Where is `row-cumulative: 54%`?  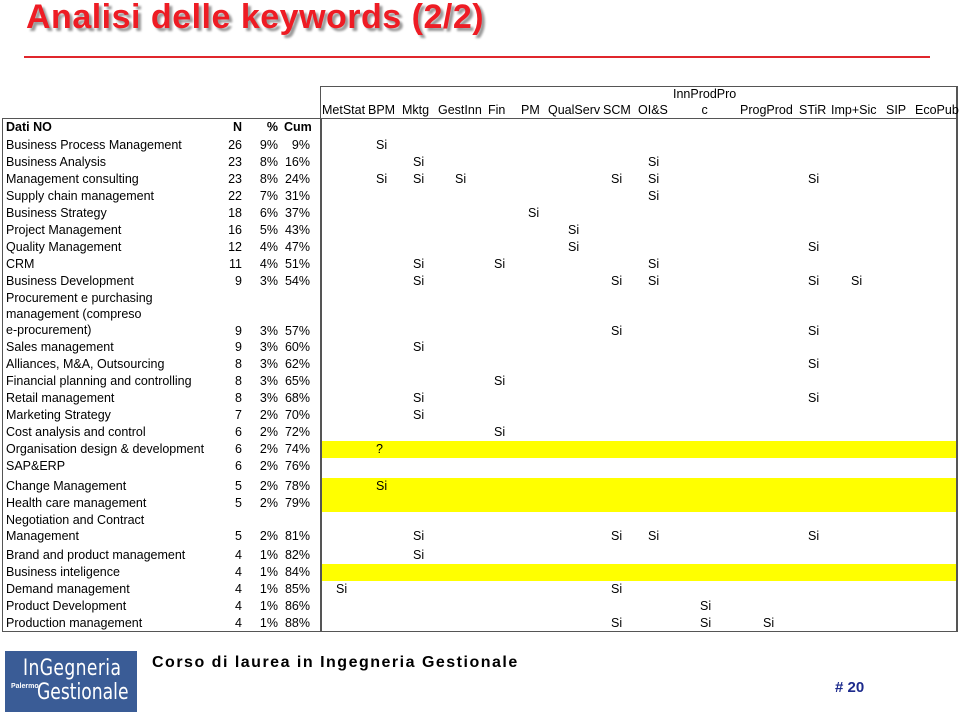
row-cumulative: 54% is located at coordinates (297, 281).